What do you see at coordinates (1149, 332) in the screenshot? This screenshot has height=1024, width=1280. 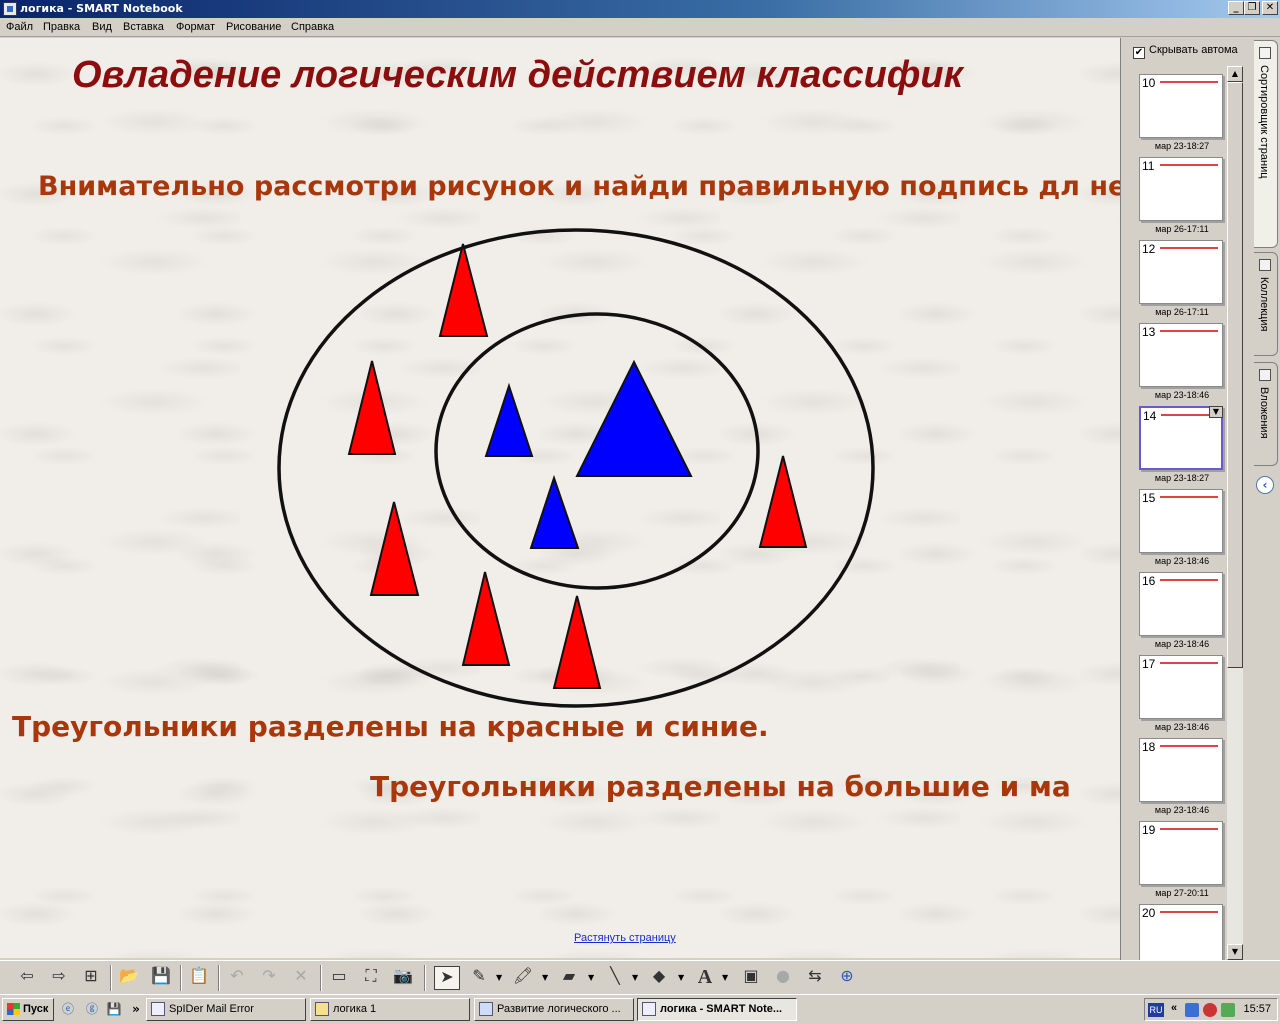 I see `page-number: 13` at bounding box center [1149, 332].